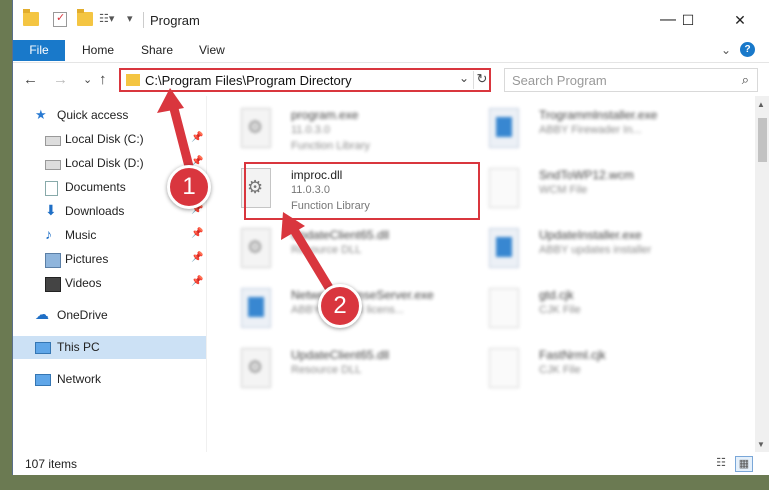  Describe the element at coordinates (248, 194) in the screenshot. I see `annotation-arrows` at that location.